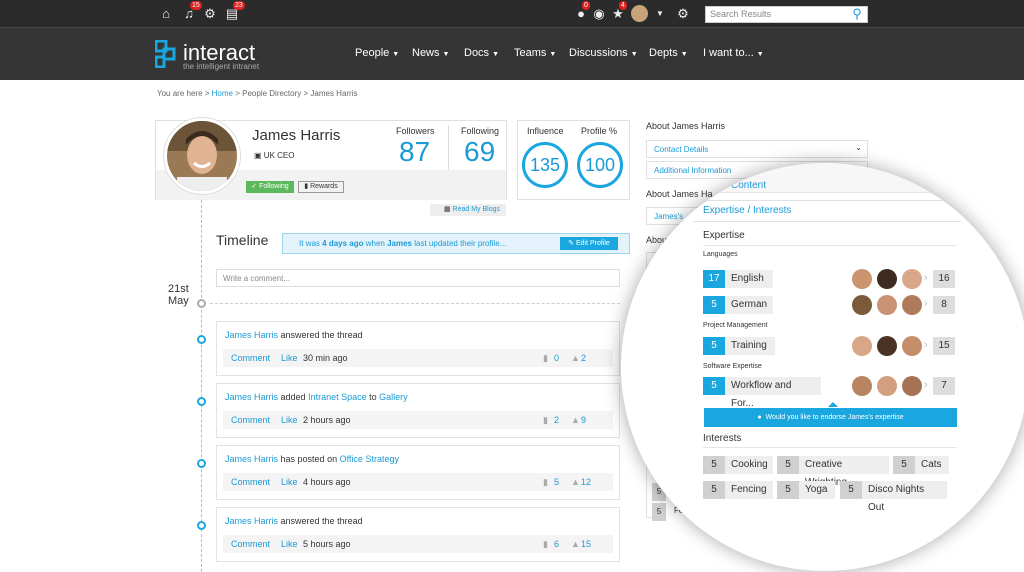  Describe the element at coordinates (545, 165) in the screenshot. I see `influence-gauge: 135` at that location.